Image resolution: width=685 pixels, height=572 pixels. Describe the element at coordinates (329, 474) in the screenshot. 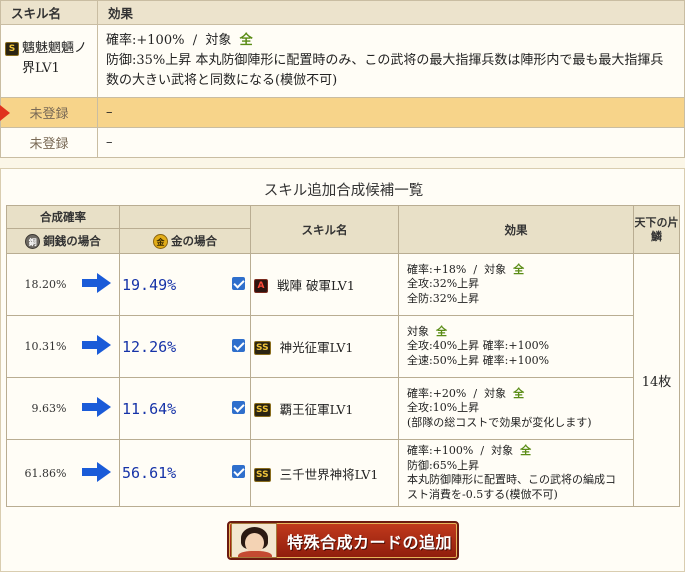

I see `skill-name: 三千世界神将LV1` at that location.